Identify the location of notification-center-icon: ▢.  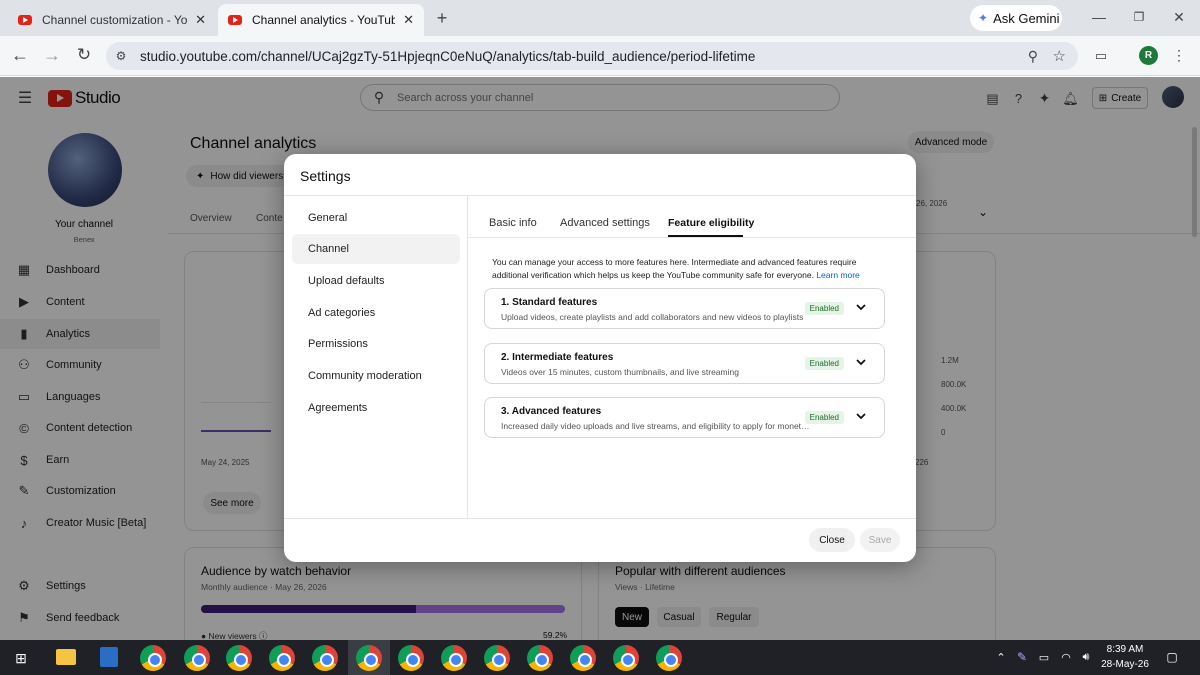
(1172, 657).